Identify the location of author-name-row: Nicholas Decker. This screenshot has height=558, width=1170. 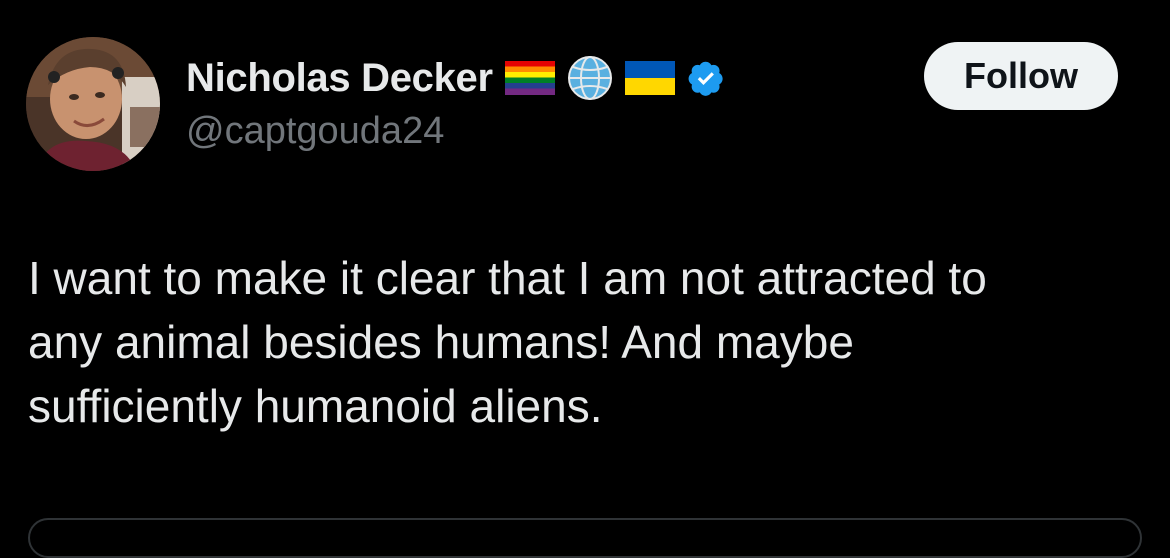
(455, 78).